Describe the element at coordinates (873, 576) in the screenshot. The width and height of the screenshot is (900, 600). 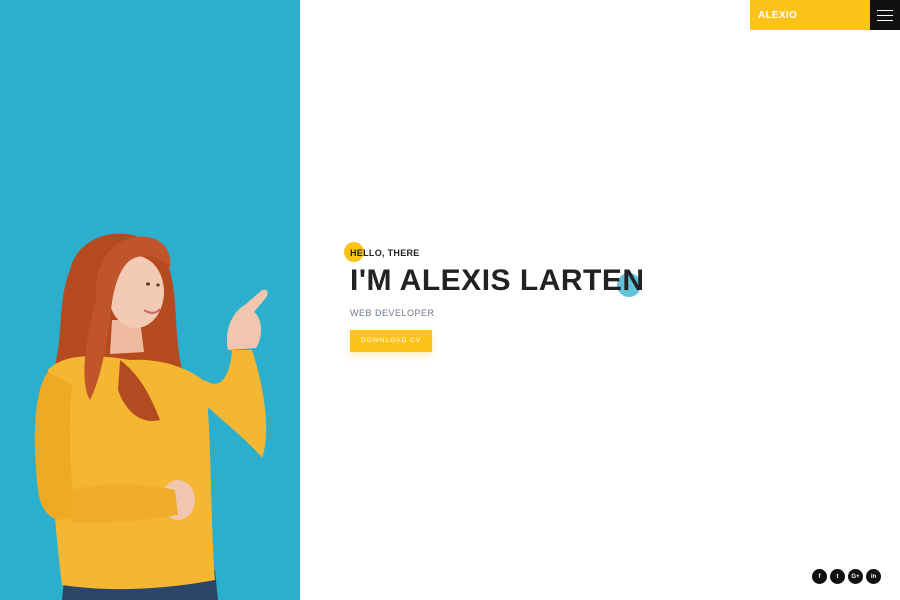
I see `linkedin-icon: in` at that location.